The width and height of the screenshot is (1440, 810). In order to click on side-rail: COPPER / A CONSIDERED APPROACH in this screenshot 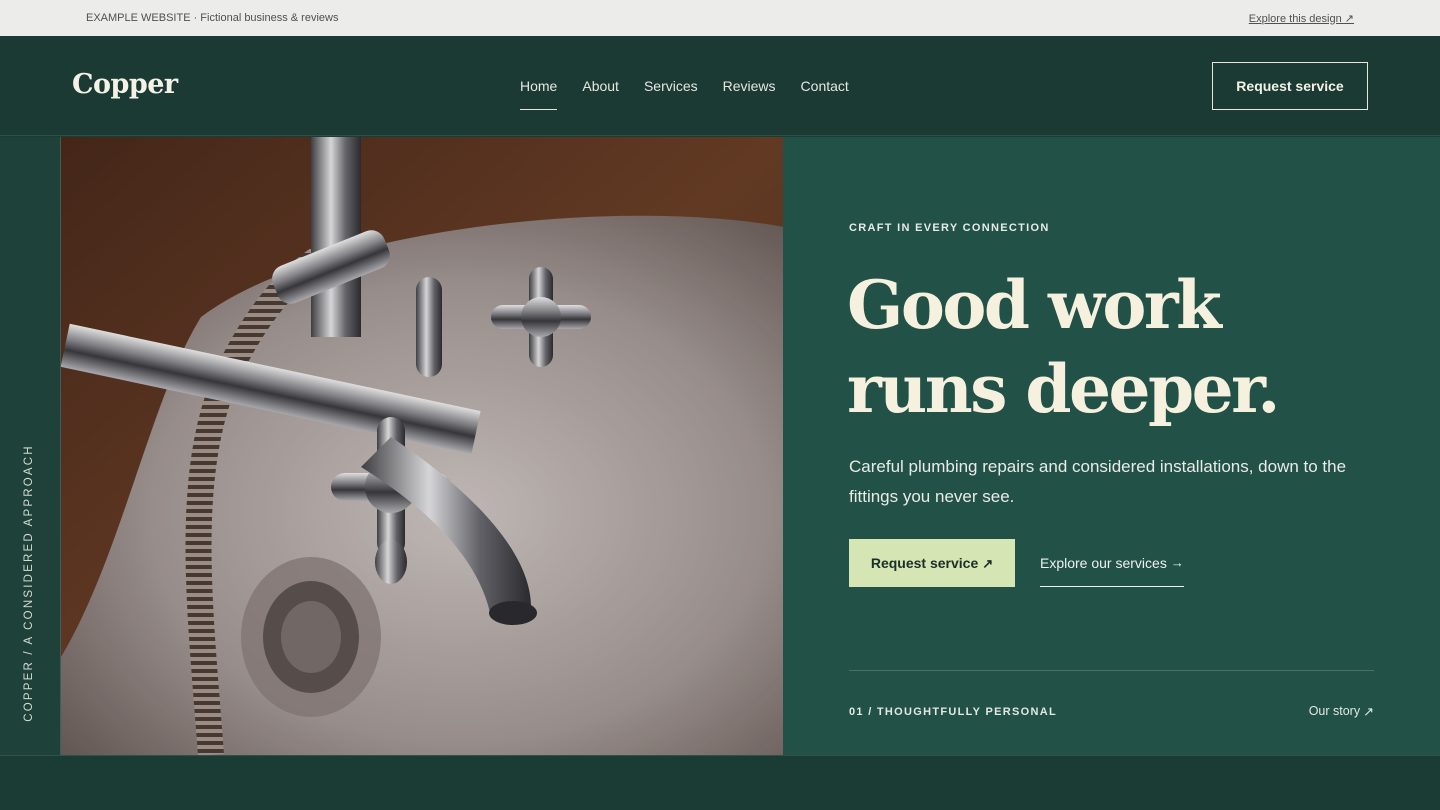, I will do `click(30, 446)`.